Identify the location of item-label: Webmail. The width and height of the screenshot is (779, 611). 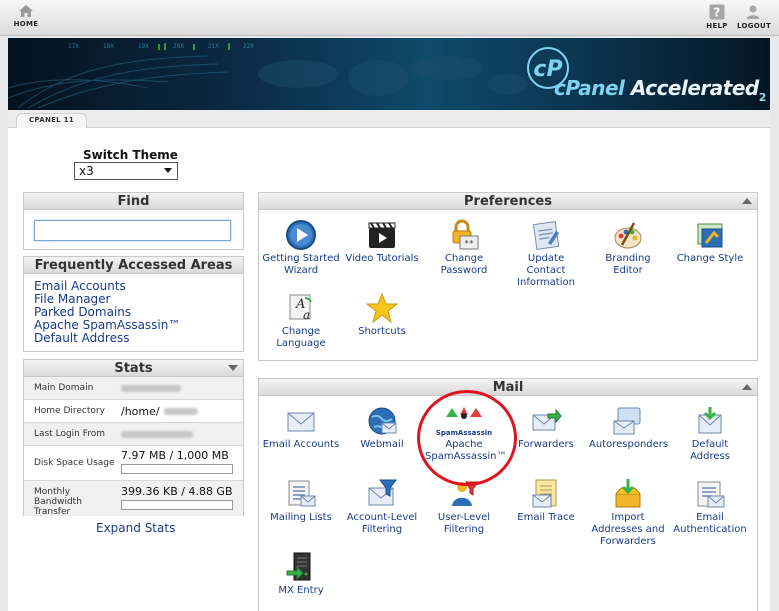
(382, 444).